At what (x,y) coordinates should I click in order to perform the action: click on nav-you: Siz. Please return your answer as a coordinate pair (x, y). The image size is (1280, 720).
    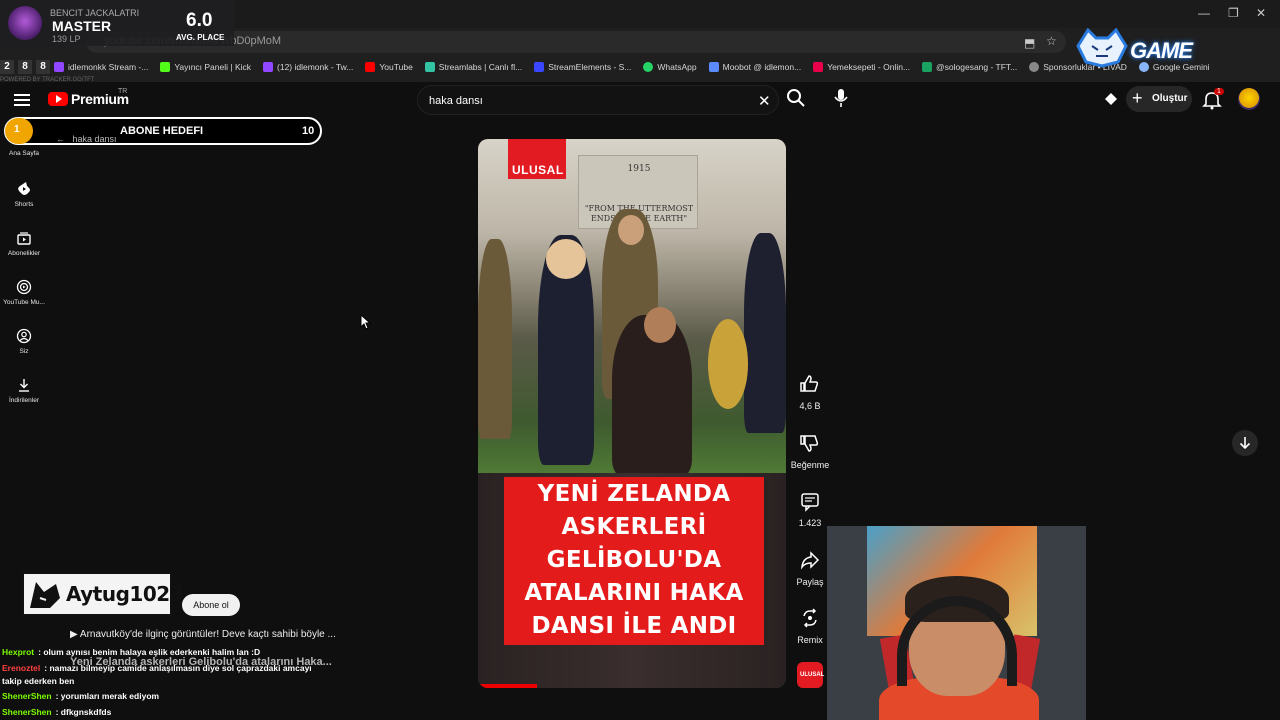
    Looking at the image, I should click on (24, 341).